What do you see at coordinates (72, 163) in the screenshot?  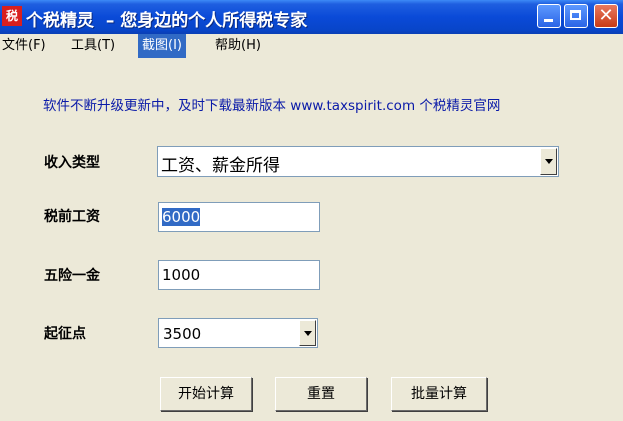 I see `income-type-label: 收入类型` at bounding box center [72, 163].